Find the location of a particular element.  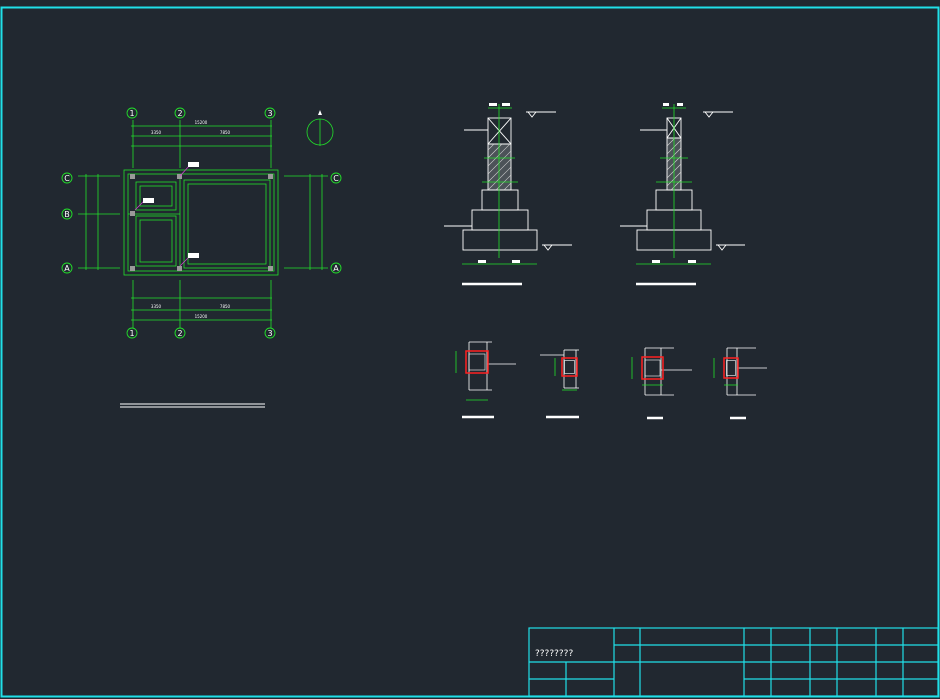

grid-label-top-1: 1 is located at coordinates (131, 113).